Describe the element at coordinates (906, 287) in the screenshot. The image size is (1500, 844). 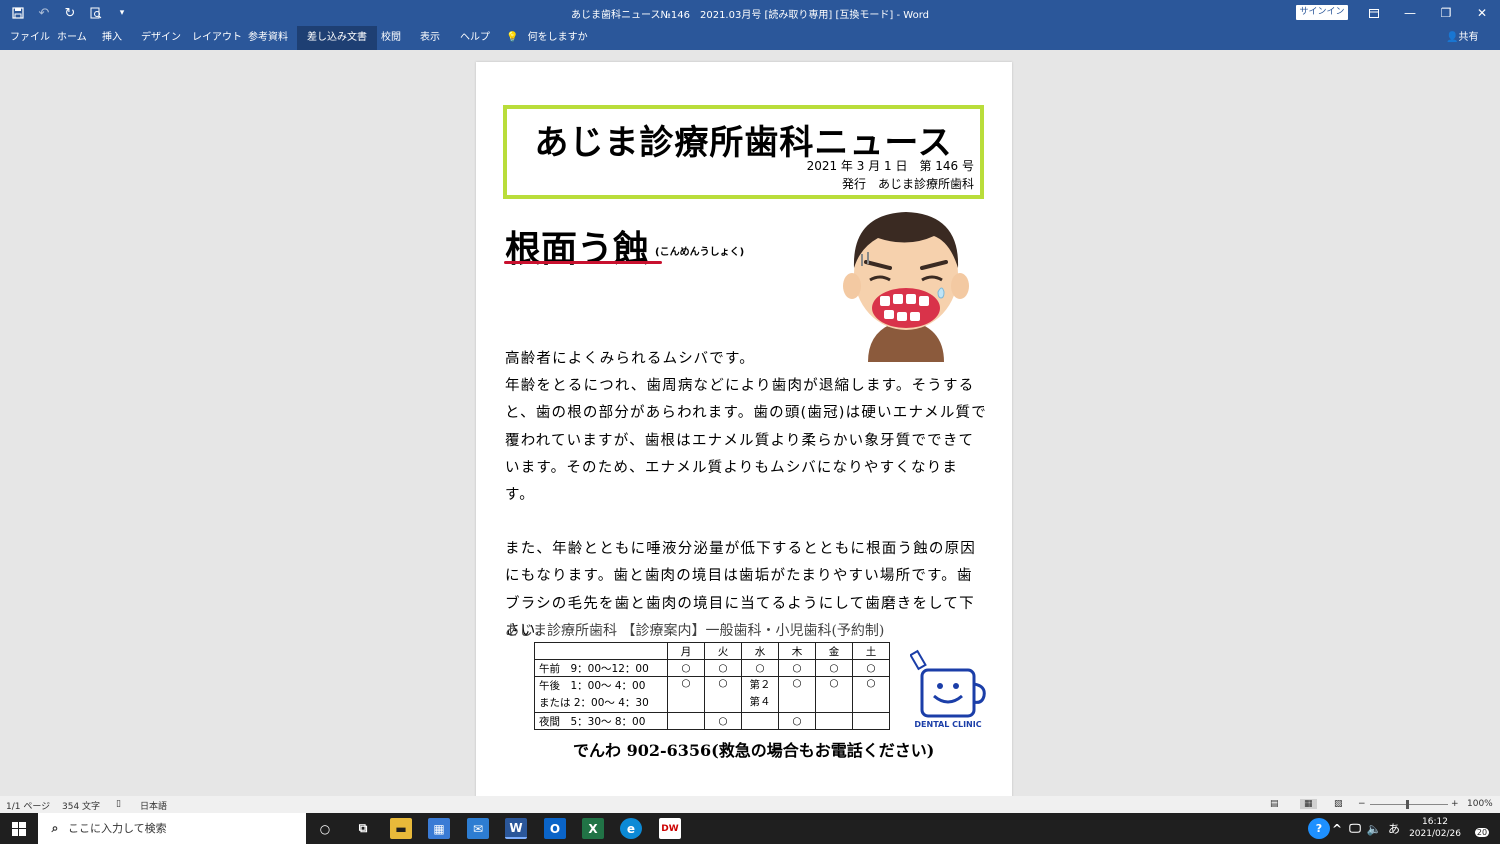
I see `toothache-man-illustration` at that location.